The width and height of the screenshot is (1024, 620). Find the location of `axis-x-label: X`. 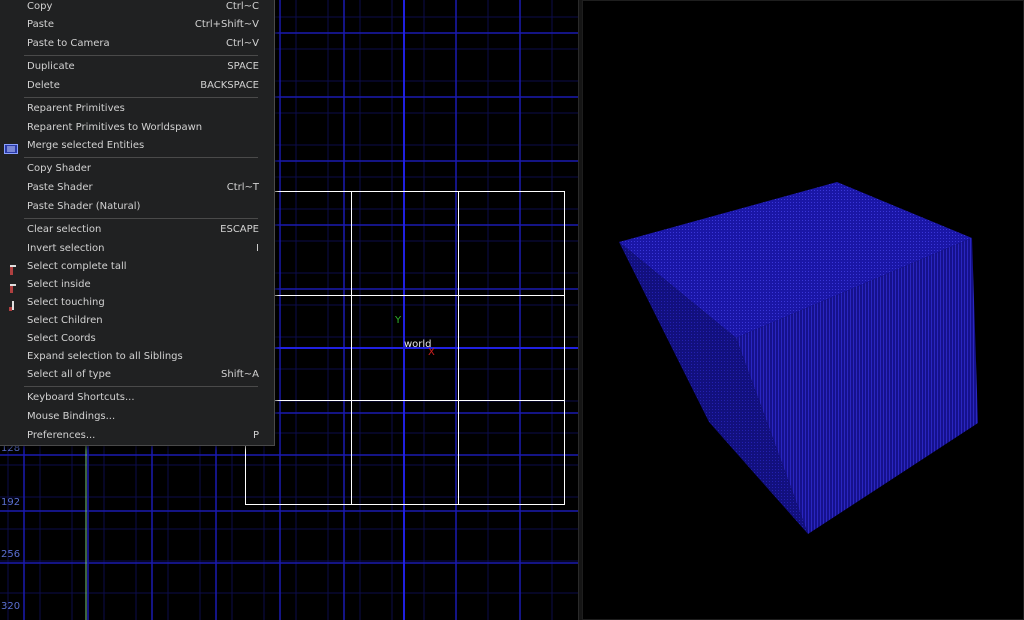

axis-x-label: X is located at coordinates (431, 352).